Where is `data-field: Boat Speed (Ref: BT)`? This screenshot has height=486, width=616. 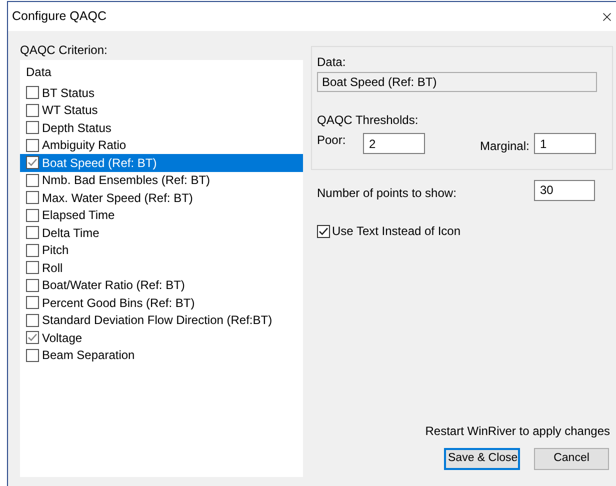 data-field: Boat Speed (Ref: BT) is located at coordinates (457, 82).